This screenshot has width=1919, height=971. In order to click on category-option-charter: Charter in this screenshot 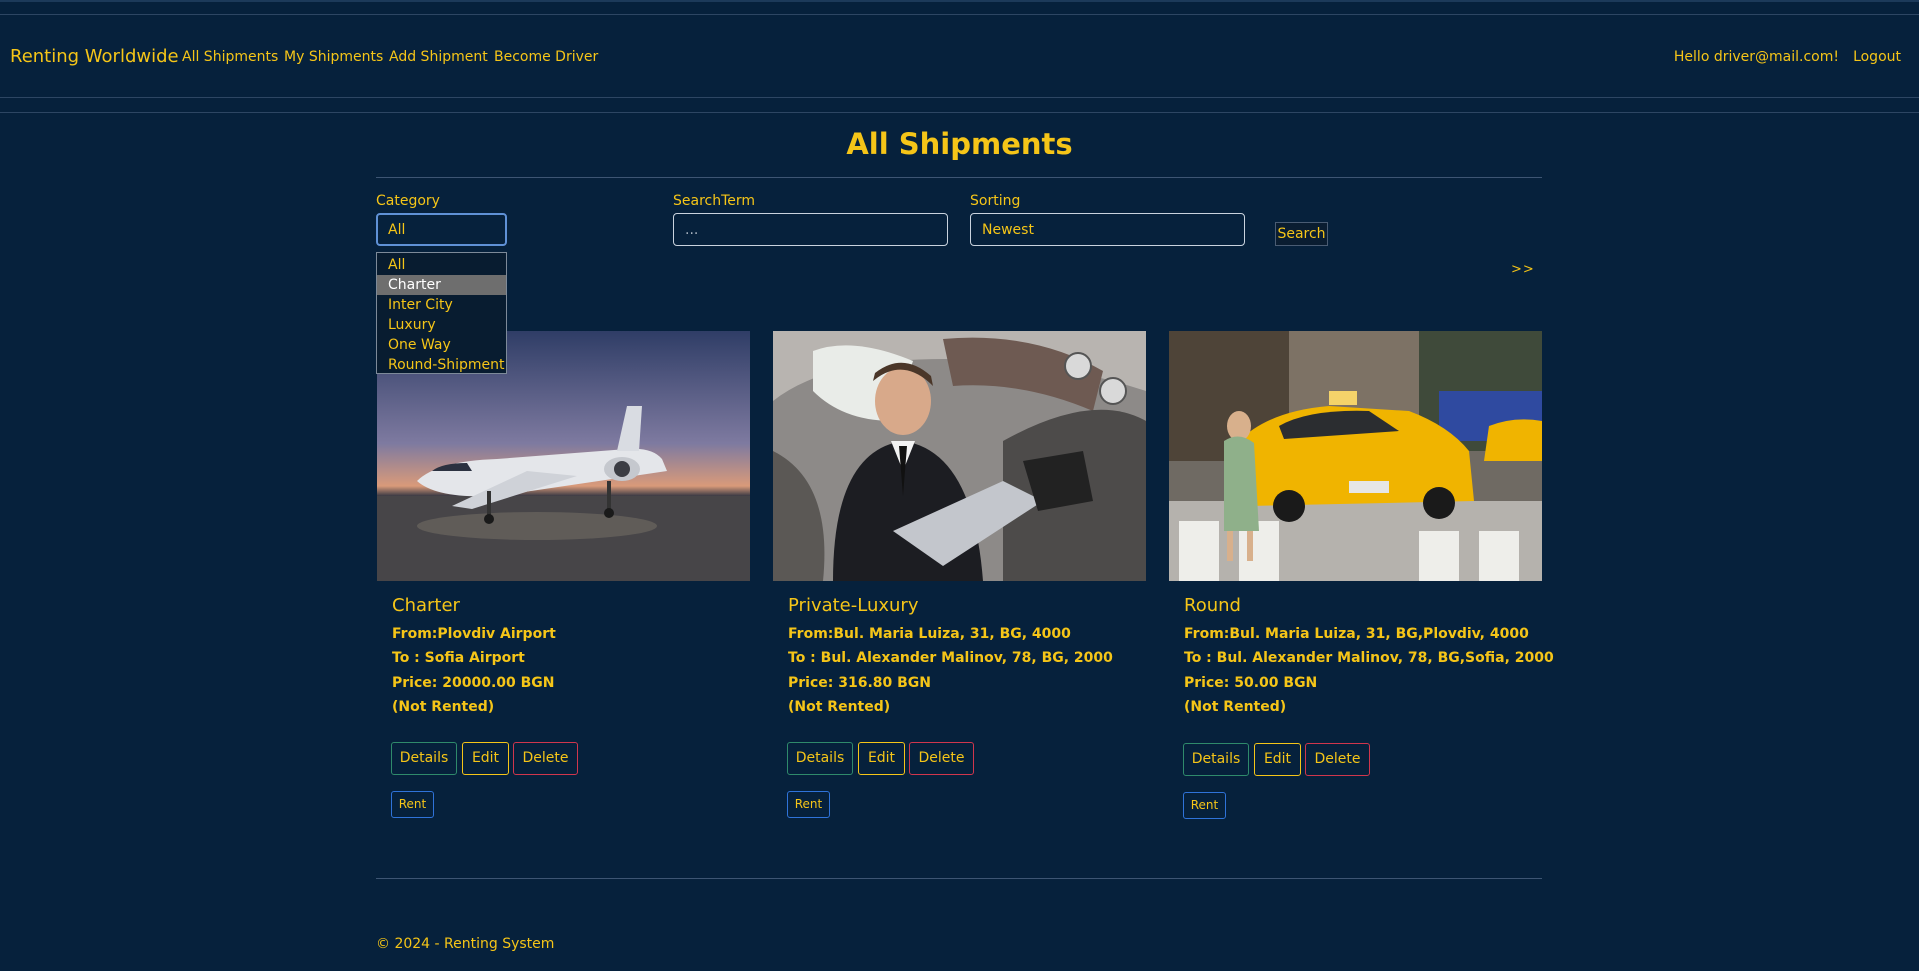, I will do `click(441, 285)`.